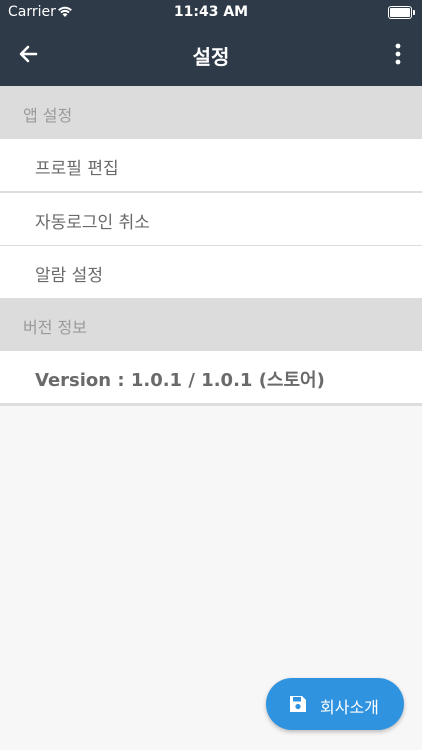 The image size is (422, 750). I want to click on fab-label: 회사소개, so click(349, 707).